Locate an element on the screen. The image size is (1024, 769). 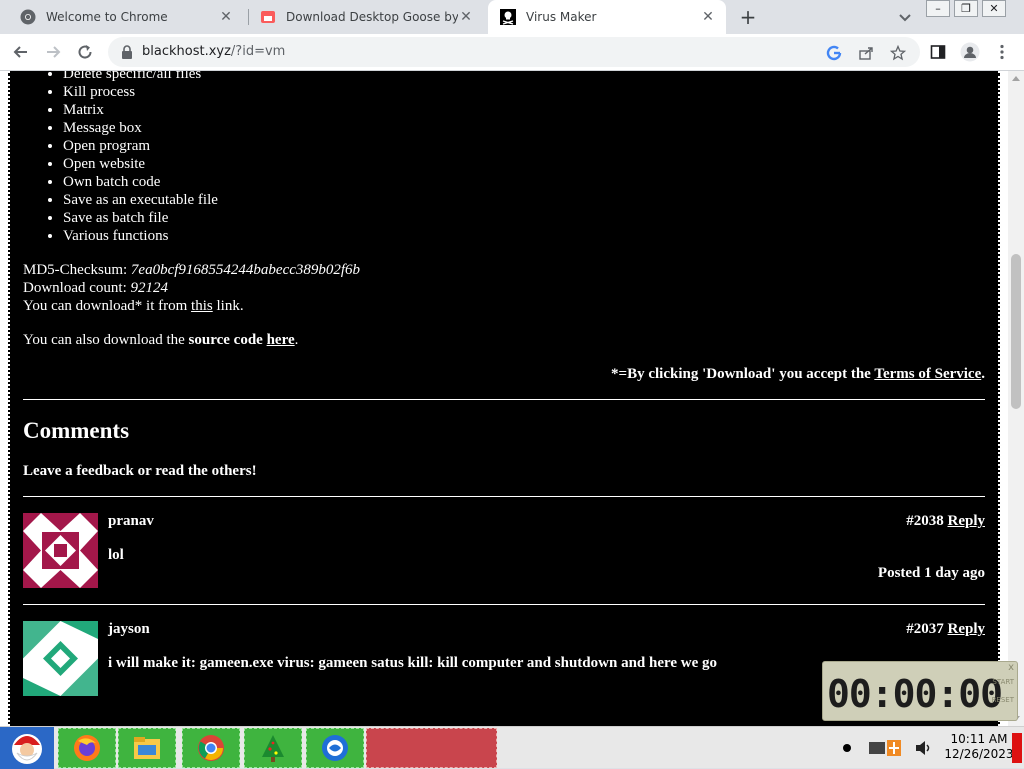
timer-reset-button: RESET is located at coordinates (1003, 700).